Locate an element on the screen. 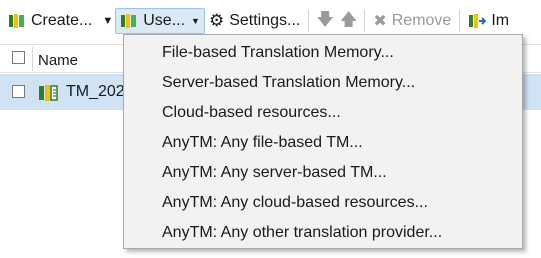  import-icon is located at coordinates (477, 21).